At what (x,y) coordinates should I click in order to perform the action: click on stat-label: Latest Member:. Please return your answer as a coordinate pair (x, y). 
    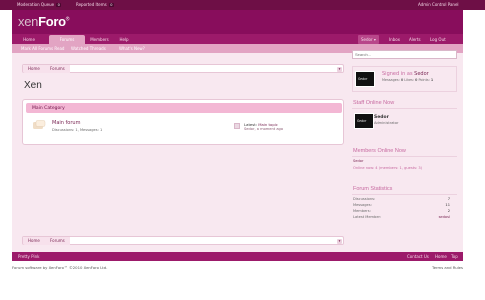
    Looking at the image, I should click on (367, 217).